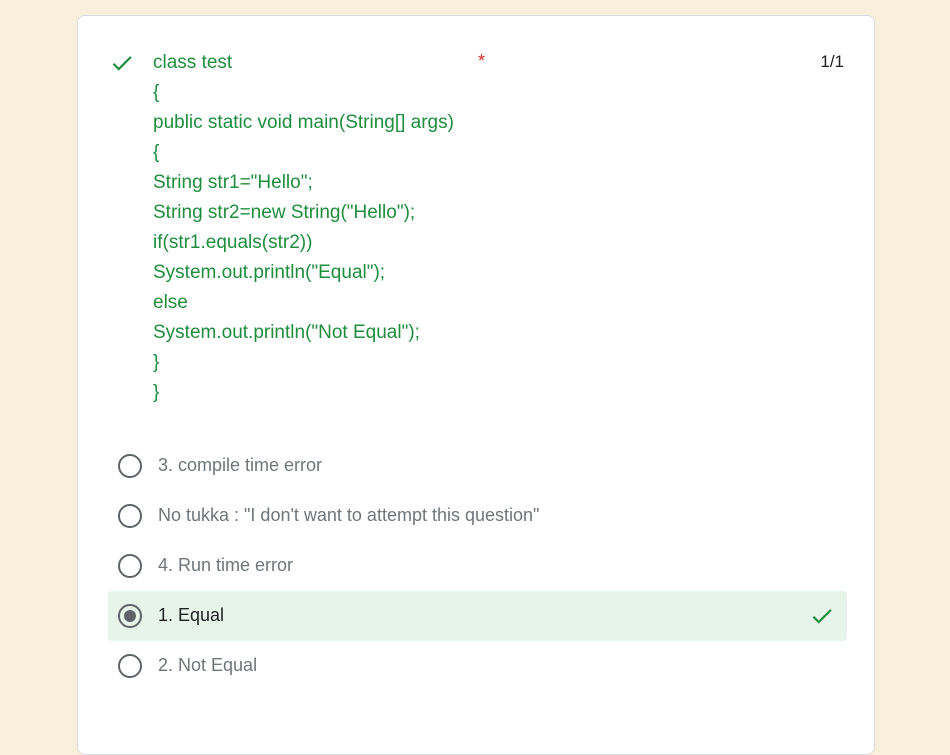 The width and height of the screenshot is (950, 755). I want to click on option-label: 1. Equal, so click(191, 615).